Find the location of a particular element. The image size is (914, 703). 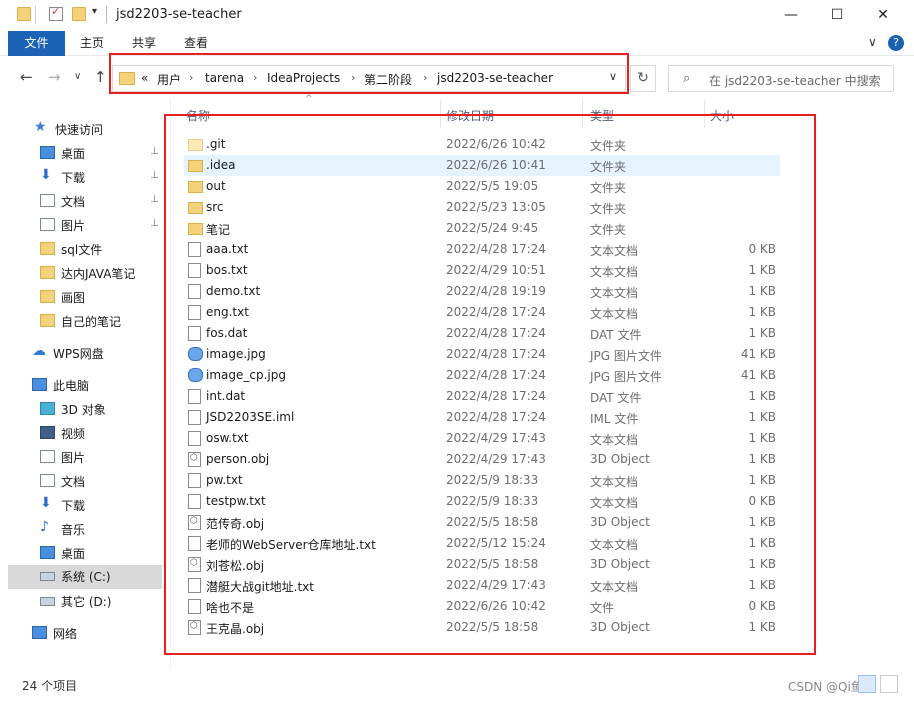

sidebar-item-music: ♪ 音乐 is located at coordinates (102, 530).